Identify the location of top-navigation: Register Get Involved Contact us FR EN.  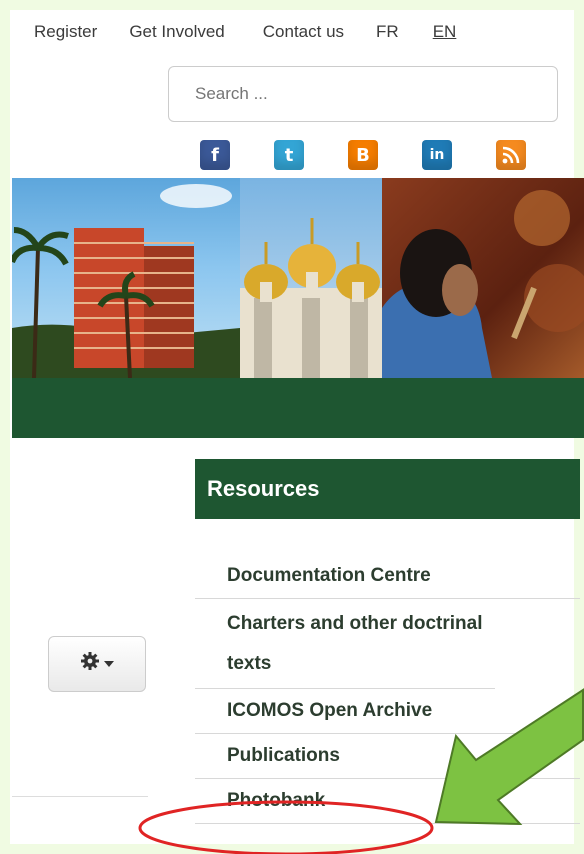
(294, 32).